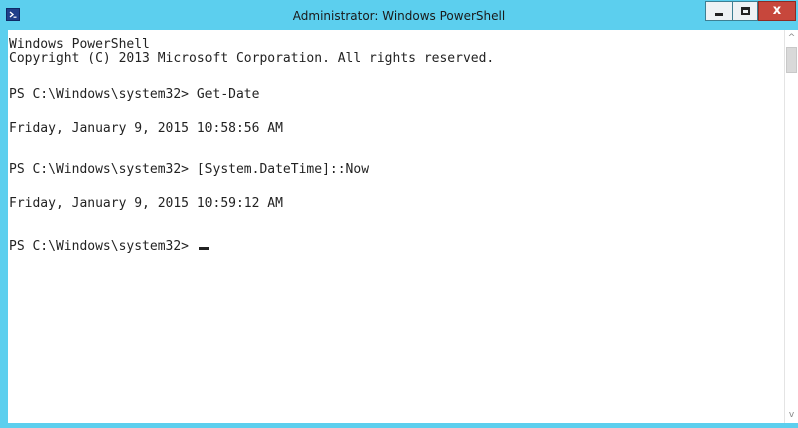 The height and width of the screenshot is (428, 798). I want to click on close-button: x, so click(777, 11).